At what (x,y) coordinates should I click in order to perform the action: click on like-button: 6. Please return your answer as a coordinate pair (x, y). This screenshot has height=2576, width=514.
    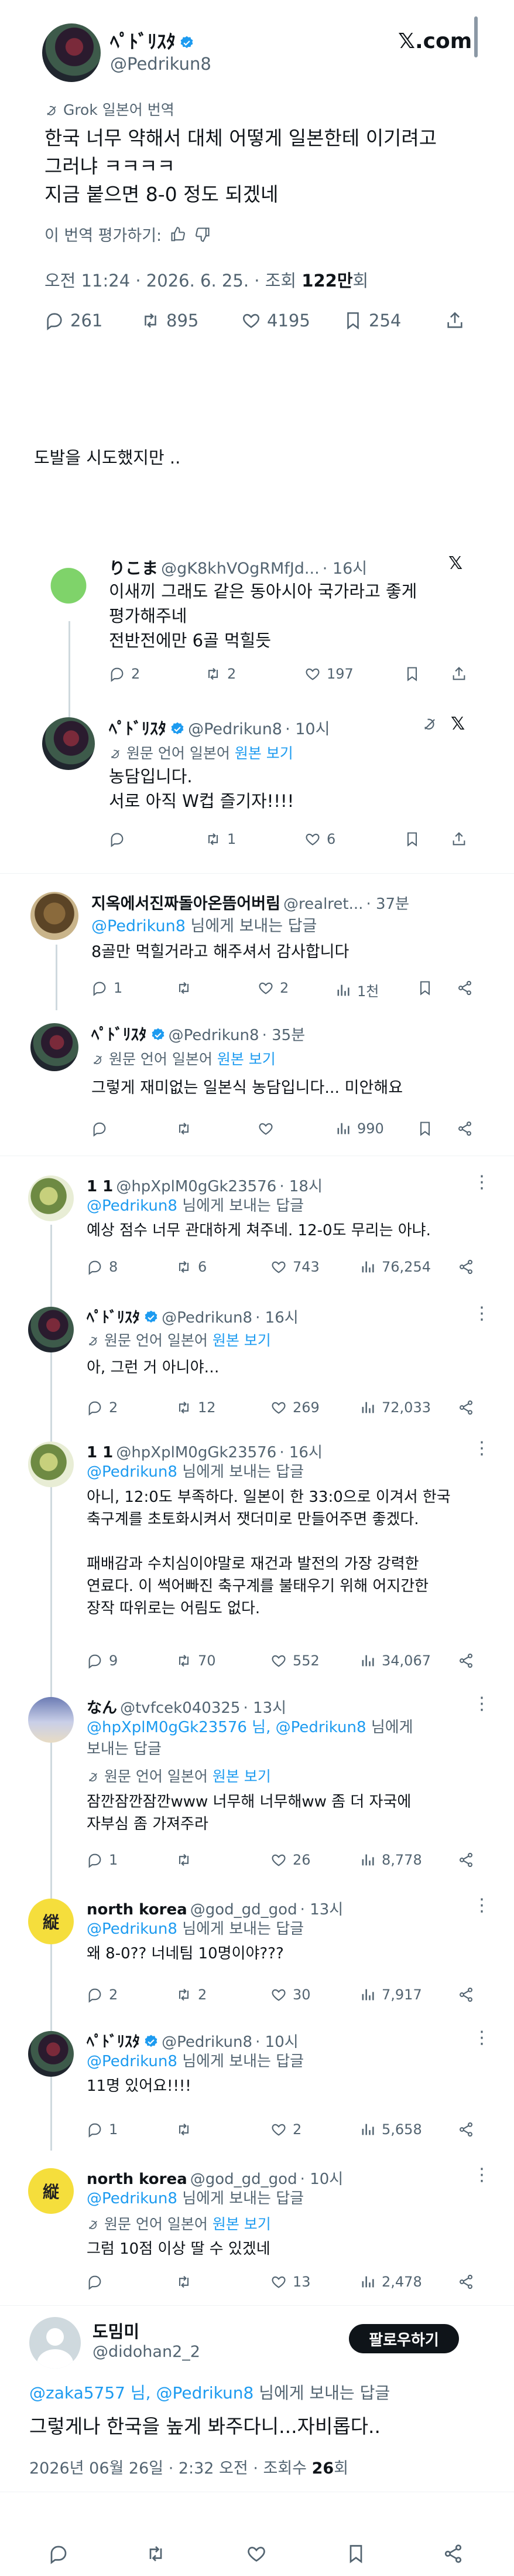
    Looking at the image, I should click on (319, 839).